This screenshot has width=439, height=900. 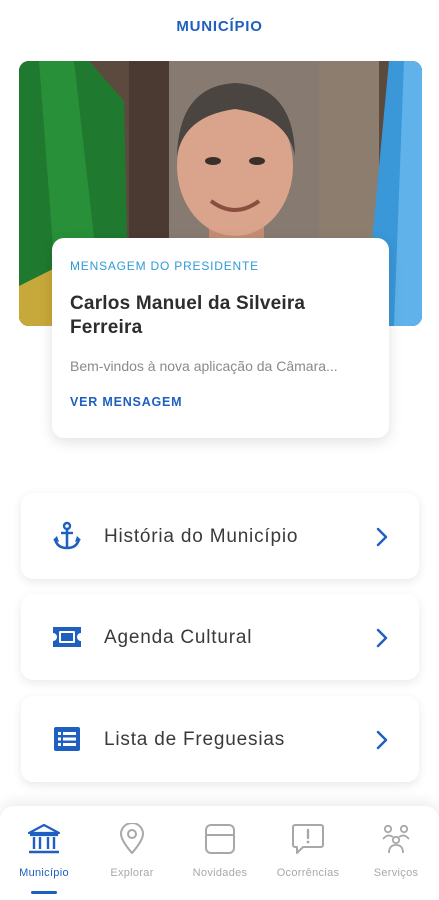 What do you see at coordinates (188, 315) in the screenshot?
I see `president-name: Carlos Manuel da Silveira Ferreira` at bounding box center [188, 315].